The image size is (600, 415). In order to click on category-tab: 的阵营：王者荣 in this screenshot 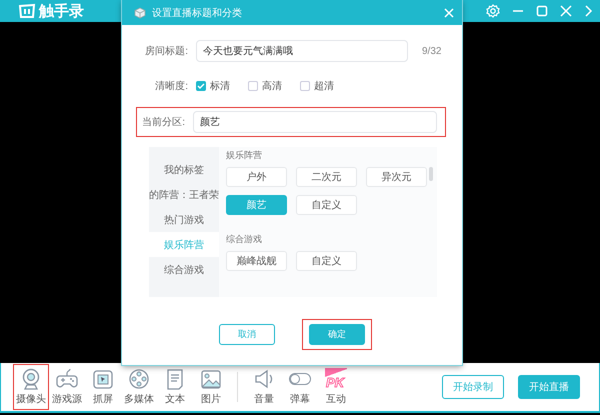, I will do `click(184, 194)`.